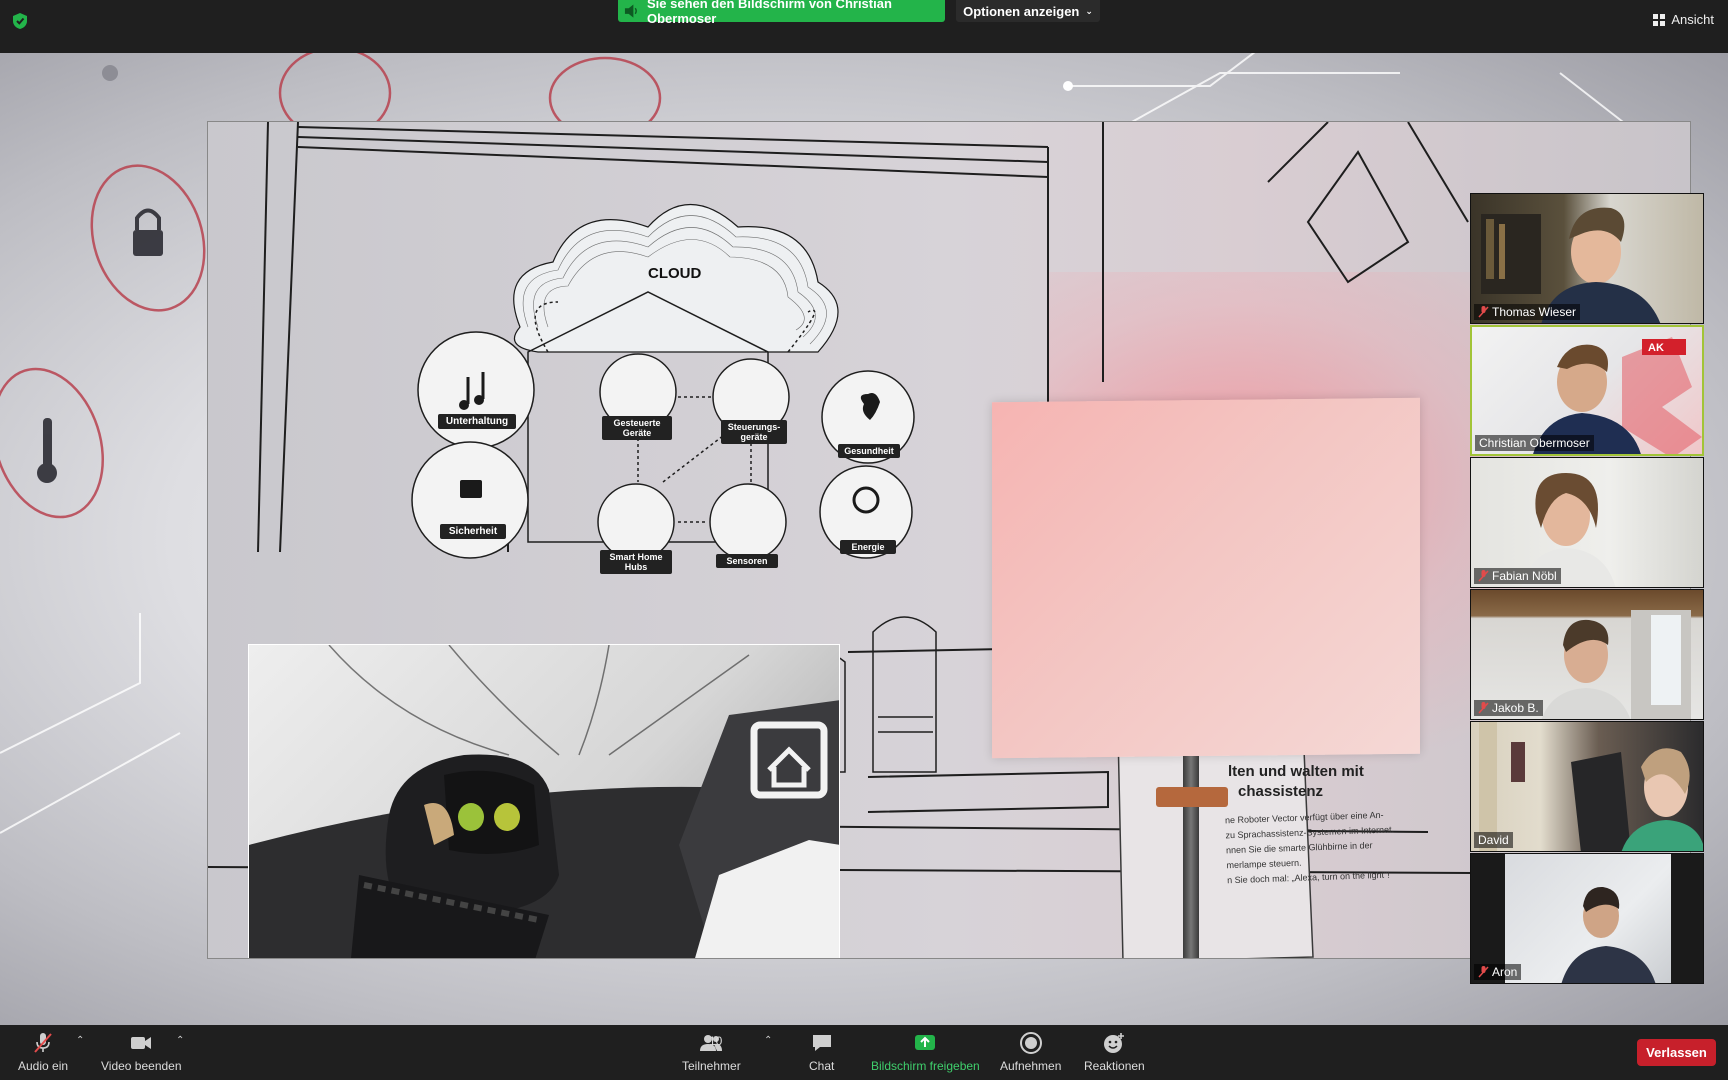 Image resolution: width=1728 pixels, height=1080 pixels. What do you see at coordinates (1587, 654) in the screenshot?
I see `participant-tile: Jakob B.` at bounding box center [1587, 654].